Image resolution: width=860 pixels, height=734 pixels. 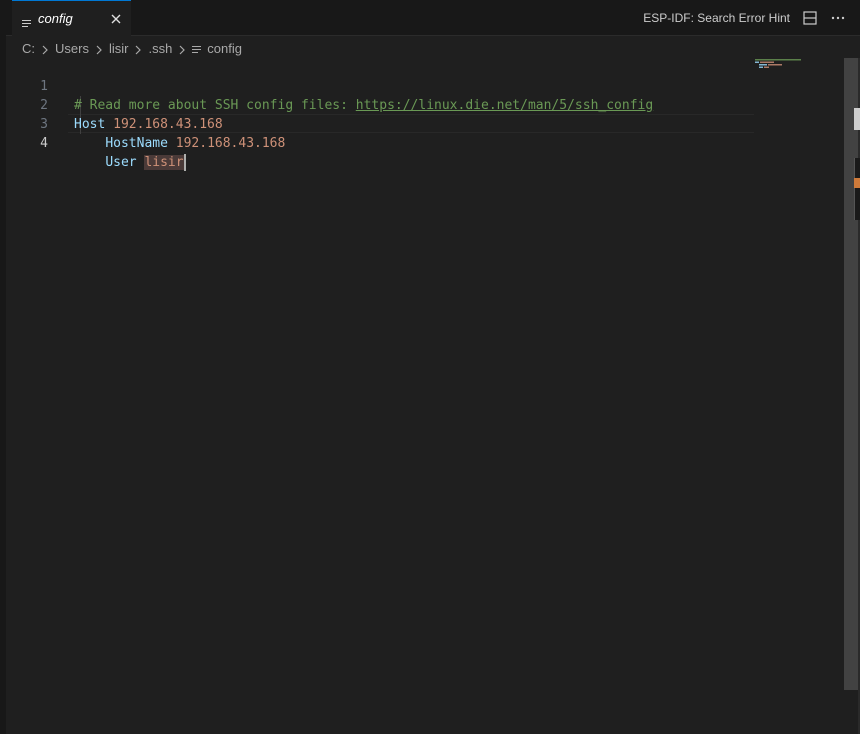 What do you see at coordinates (160, 48) in the screenshot?
I see `breadcrumb-item-ssh: .ssh` at bounding box center [160, 48].